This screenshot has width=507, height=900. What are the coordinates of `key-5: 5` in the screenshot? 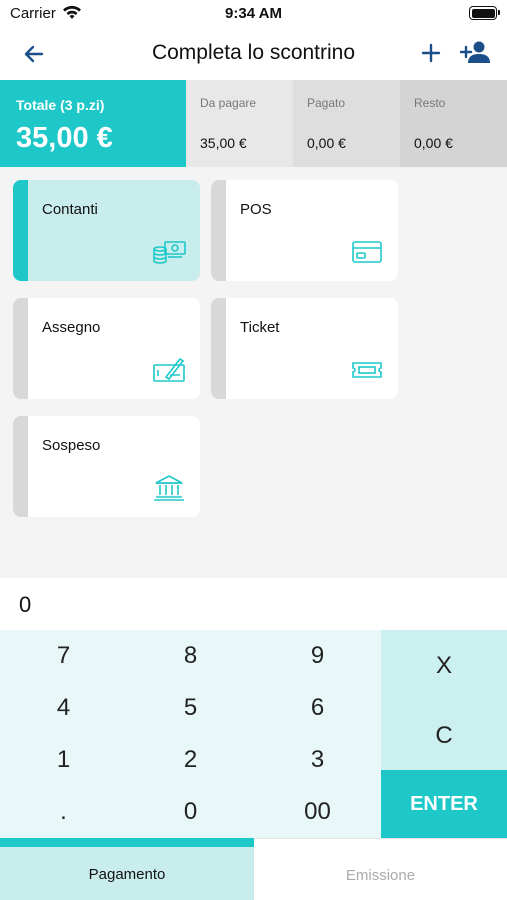 It's located at (190, 708).